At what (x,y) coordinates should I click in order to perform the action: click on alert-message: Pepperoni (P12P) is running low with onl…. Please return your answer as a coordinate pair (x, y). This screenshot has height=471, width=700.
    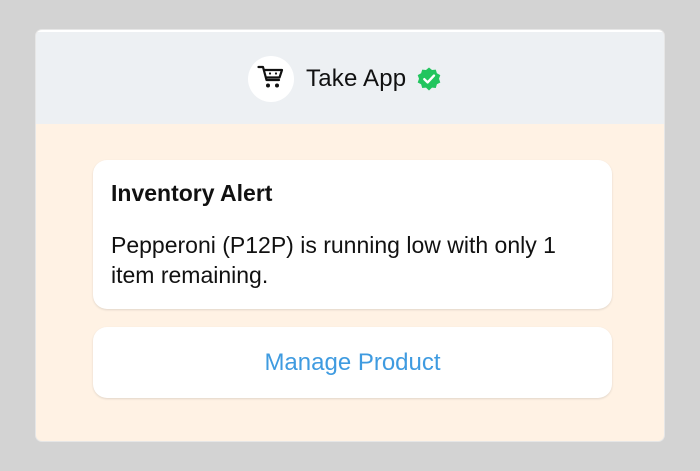
    Looking at the image, I should click on (333, 260).